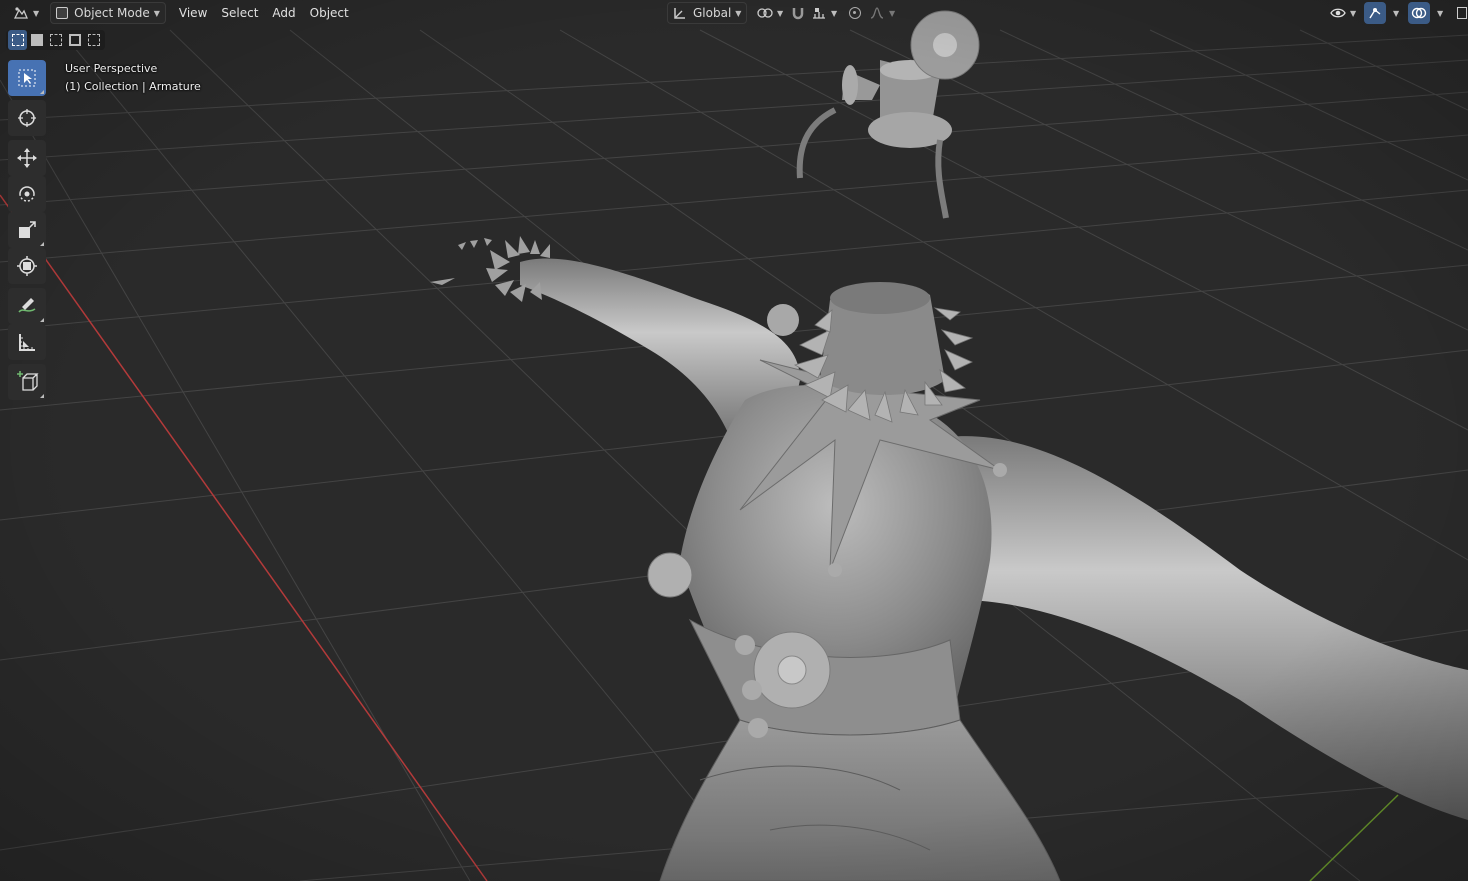  What do you see at coordinates (21, 13) in the screenshot?
I see `editor-type-icon` at bounding box center [21, 13].